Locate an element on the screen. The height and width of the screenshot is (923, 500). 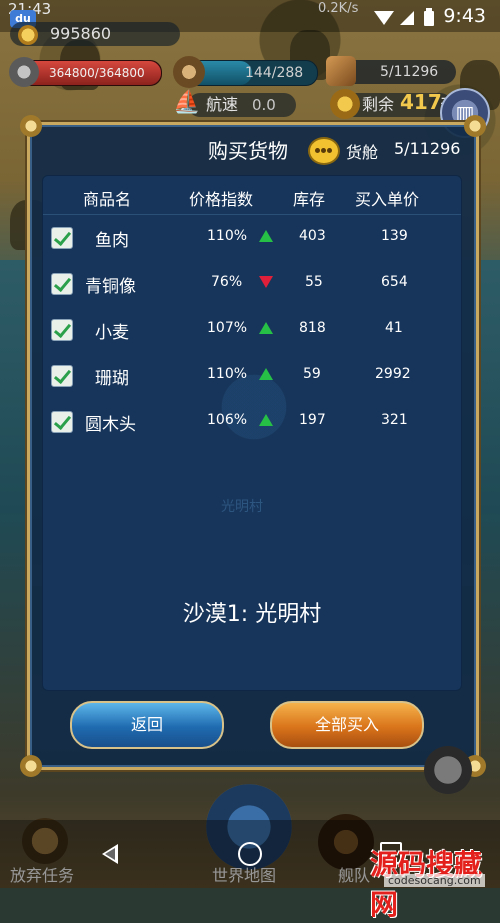
goods-name: 青铜像 is located at coordinates (110, 287).